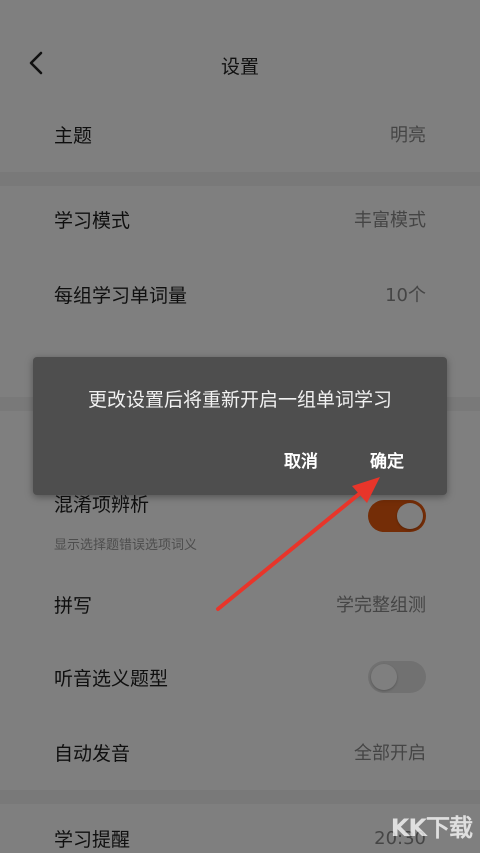 This screenshot has height=868, width=480. I want to click on confirm-button: 确定, so click(387, 459).